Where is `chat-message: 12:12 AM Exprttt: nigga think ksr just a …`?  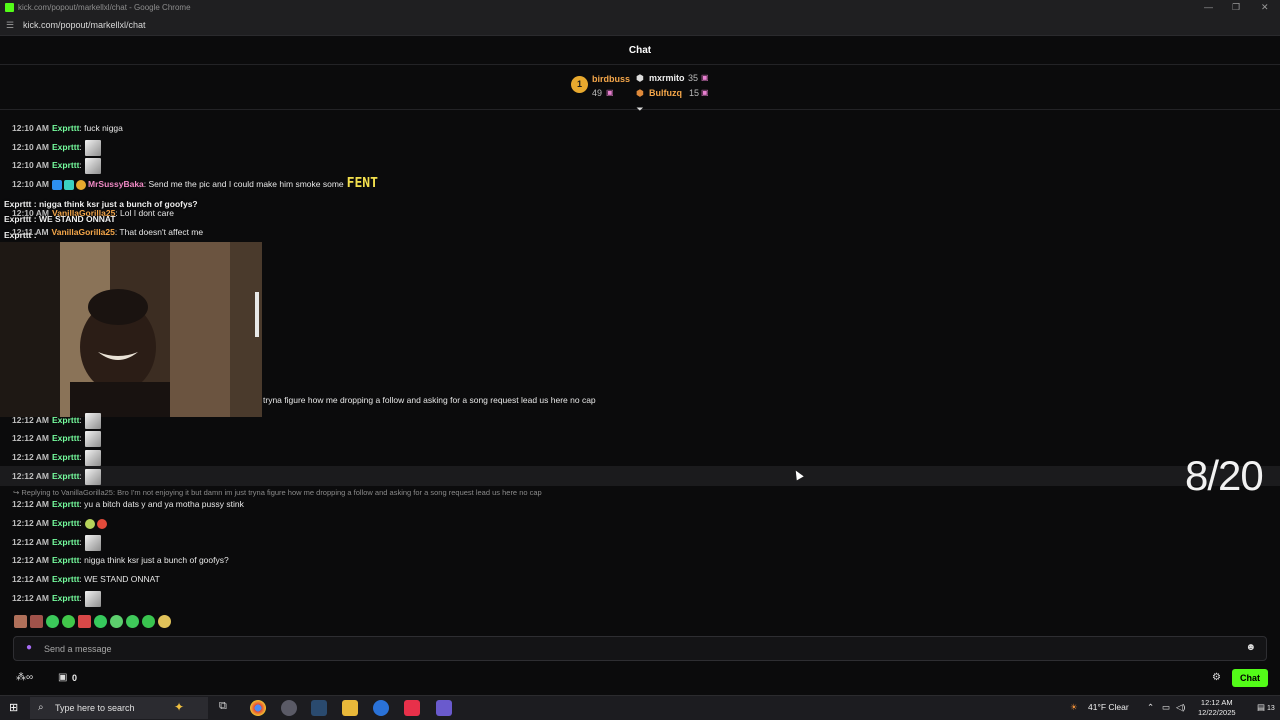 chat-message: 12:12 AM Exprttt: nigga think ksr just a … is located at coordinates (120, 560).